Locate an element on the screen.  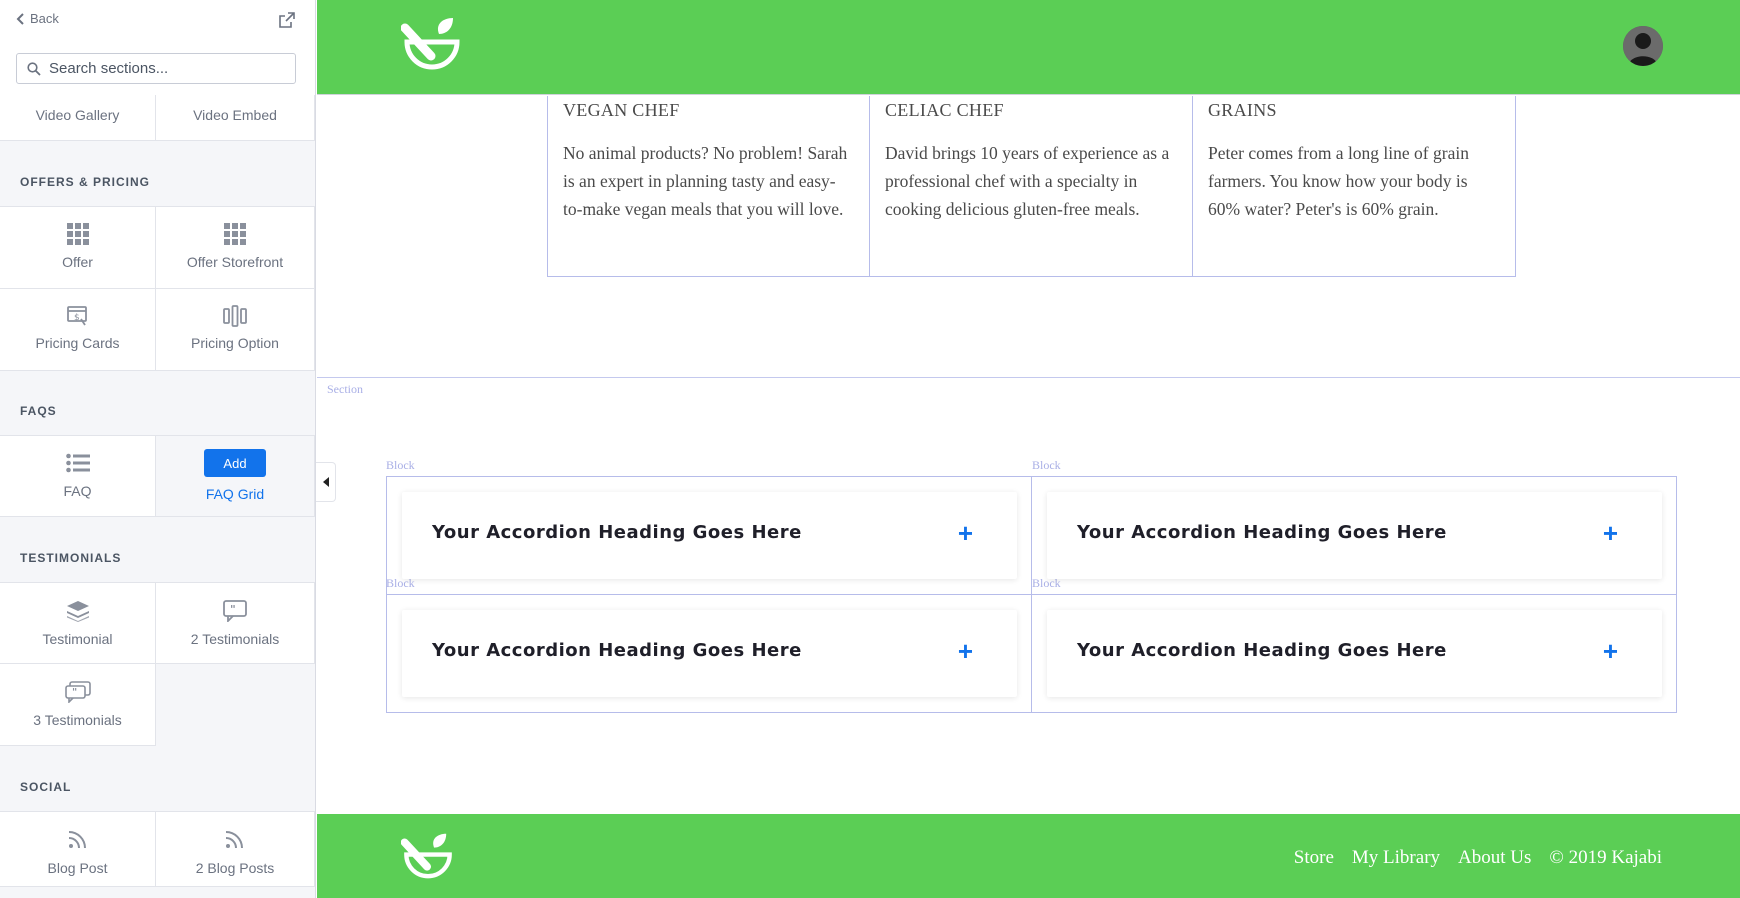
tile-offer-storefront: Offer Storefront is located at coordinates (235, 247).